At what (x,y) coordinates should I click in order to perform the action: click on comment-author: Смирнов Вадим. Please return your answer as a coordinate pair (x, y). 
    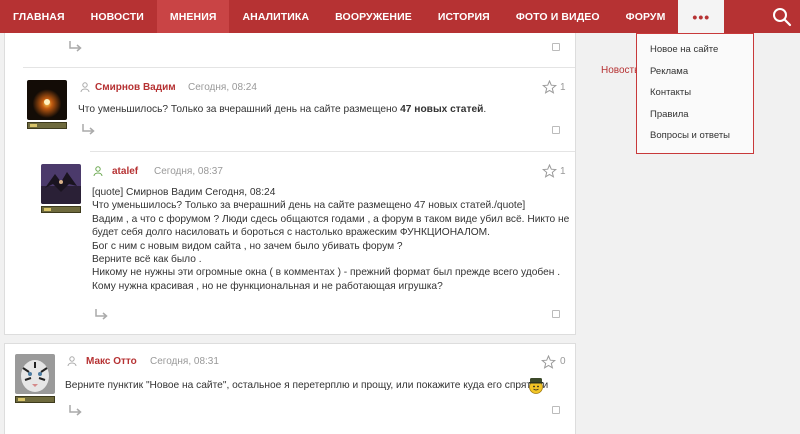
    Looking at the image, I should click on (135, 87).